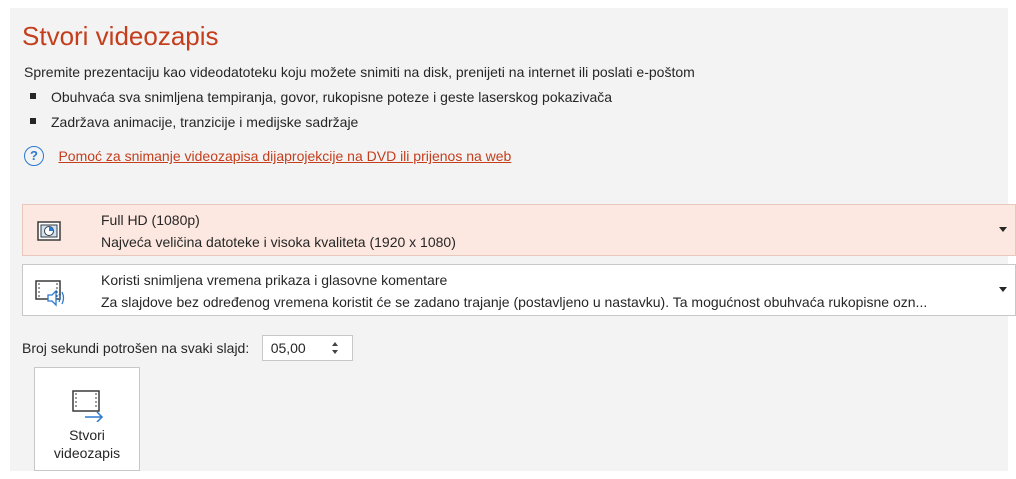 This screenshot has height=479, width=1016. I want to click on spin-down-icon, so click(334, 352).